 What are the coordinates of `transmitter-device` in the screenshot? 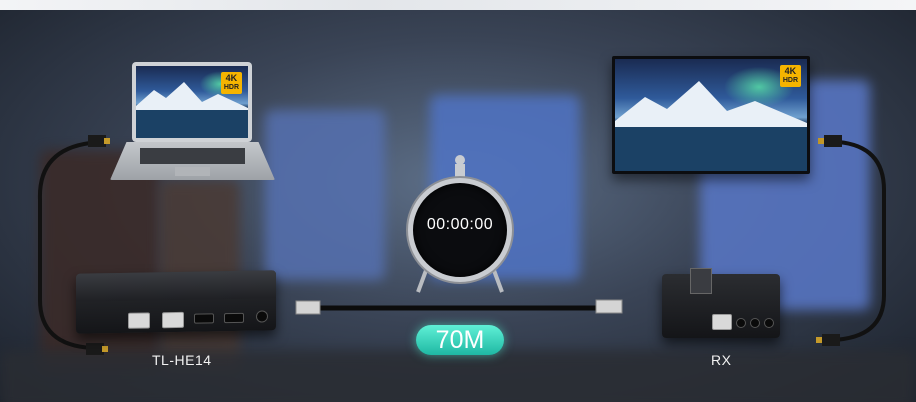 It's located at (176, 302).